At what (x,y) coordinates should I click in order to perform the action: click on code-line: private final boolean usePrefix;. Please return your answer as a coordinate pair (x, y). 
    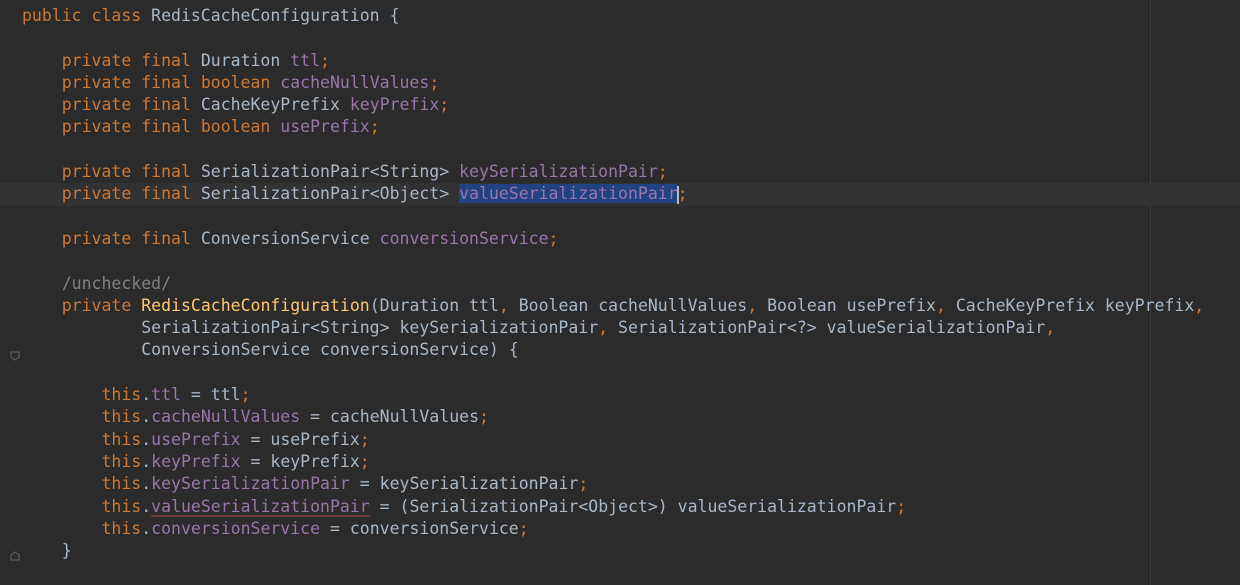
    Looking at the image, I should click on (631, 127).